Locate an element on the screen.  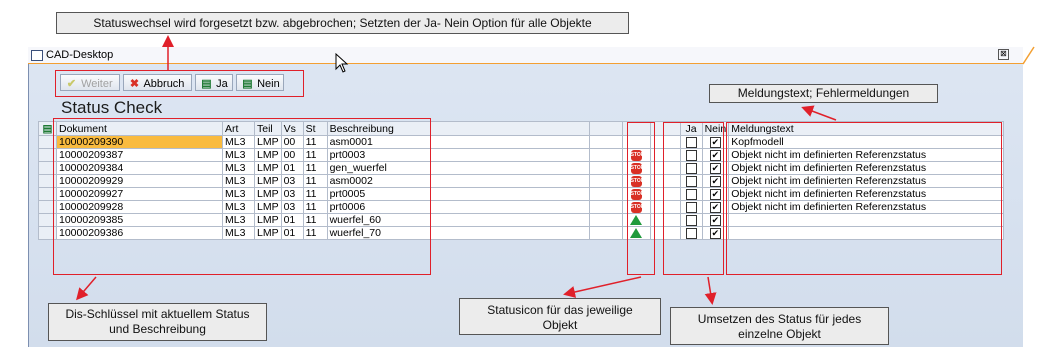
mouse-cursor-icon is located at coordinates (342, 62).